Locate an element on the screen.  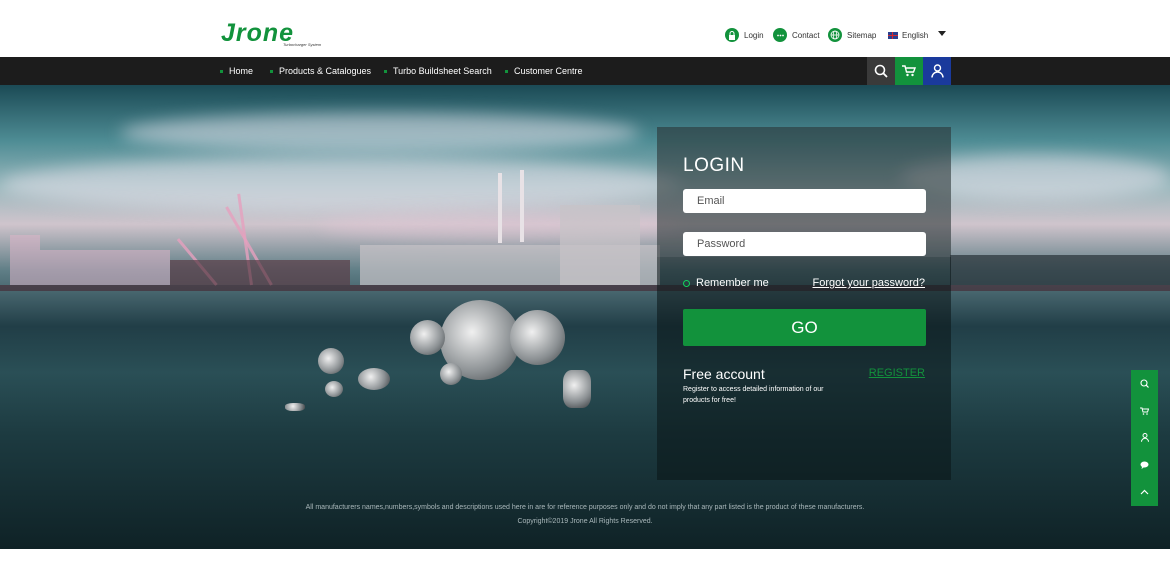
side-cart-button is located at coordinates (1144, 410).